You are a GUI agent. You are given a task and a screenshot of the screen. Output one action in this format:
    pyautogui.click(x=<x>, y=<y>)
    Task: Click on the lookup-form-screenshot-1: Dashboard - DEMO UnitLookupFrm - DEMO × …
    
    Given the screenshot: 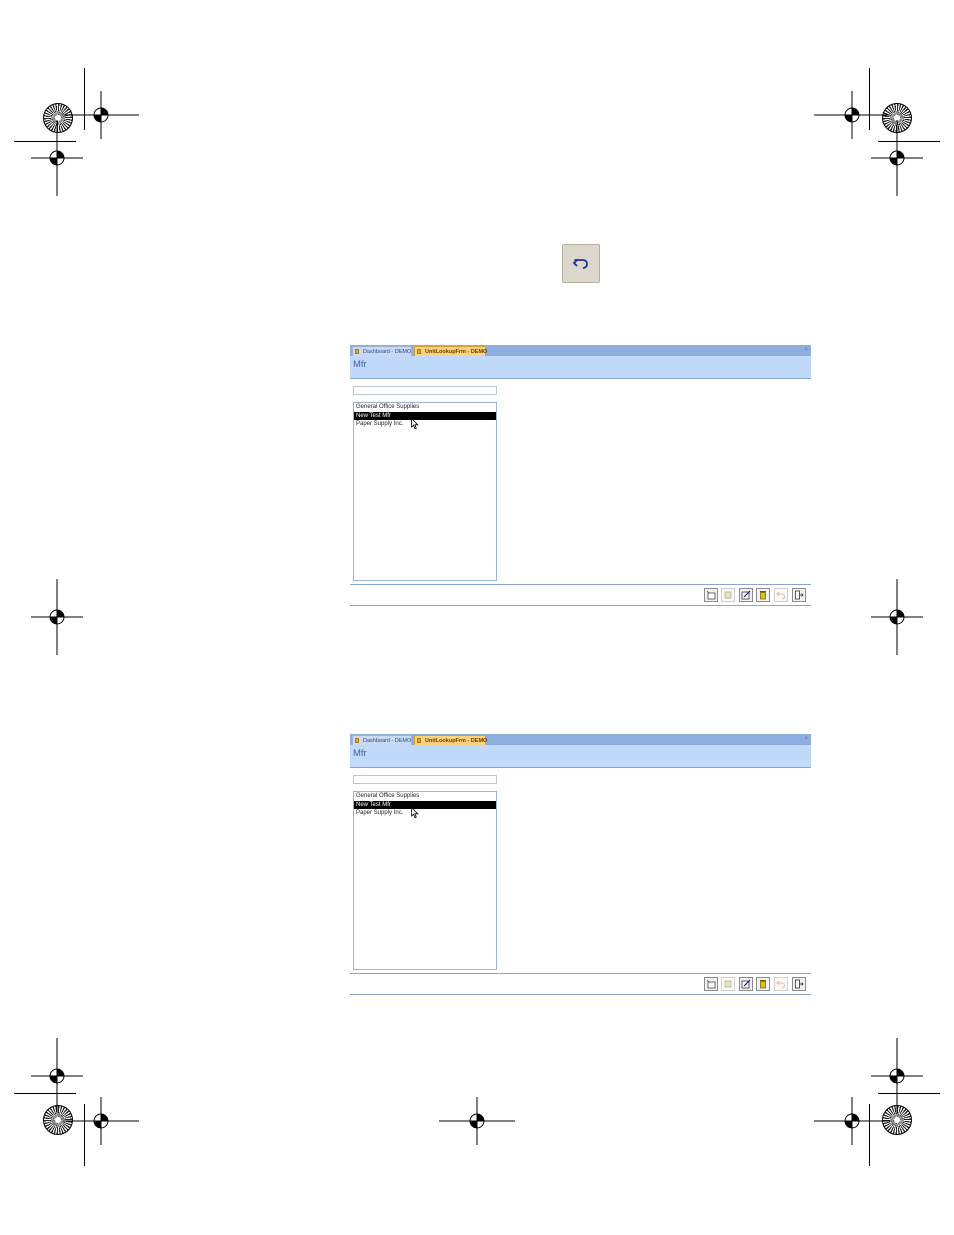 What is the action you would take?
    pyautogui.click(x=580, y=476)
    